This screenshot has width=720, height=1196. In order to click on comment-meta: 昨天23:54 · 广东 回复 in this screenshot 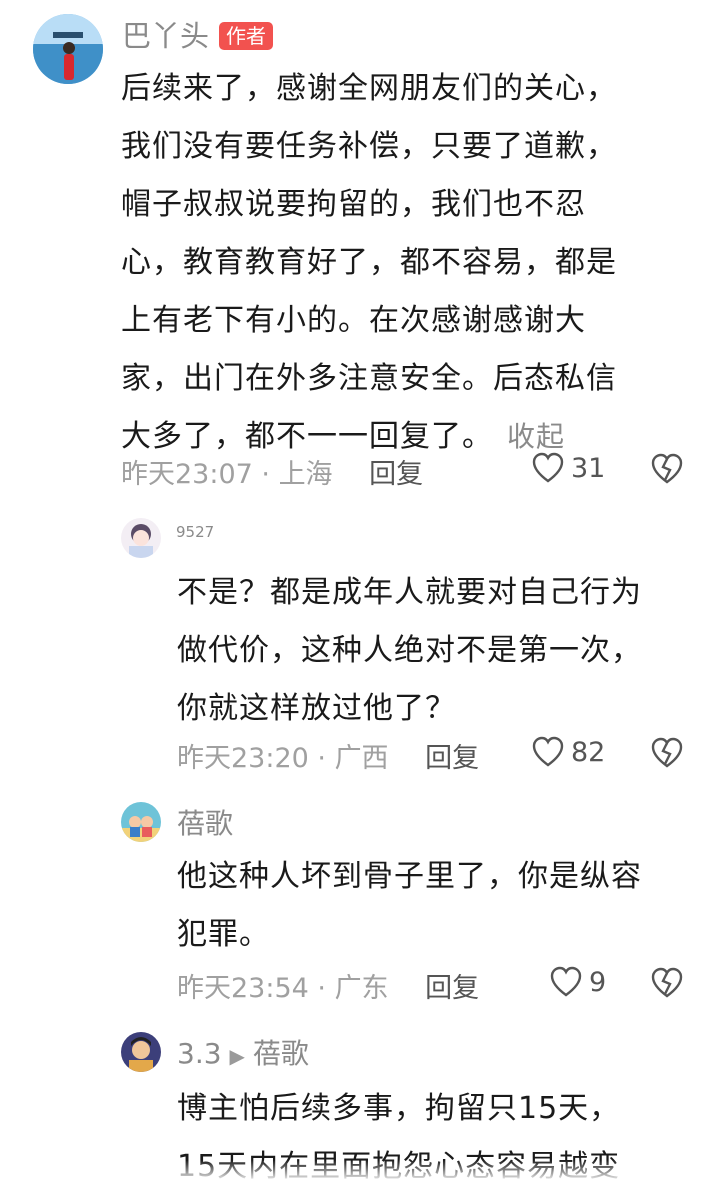, I will do `click(328, 988)`.